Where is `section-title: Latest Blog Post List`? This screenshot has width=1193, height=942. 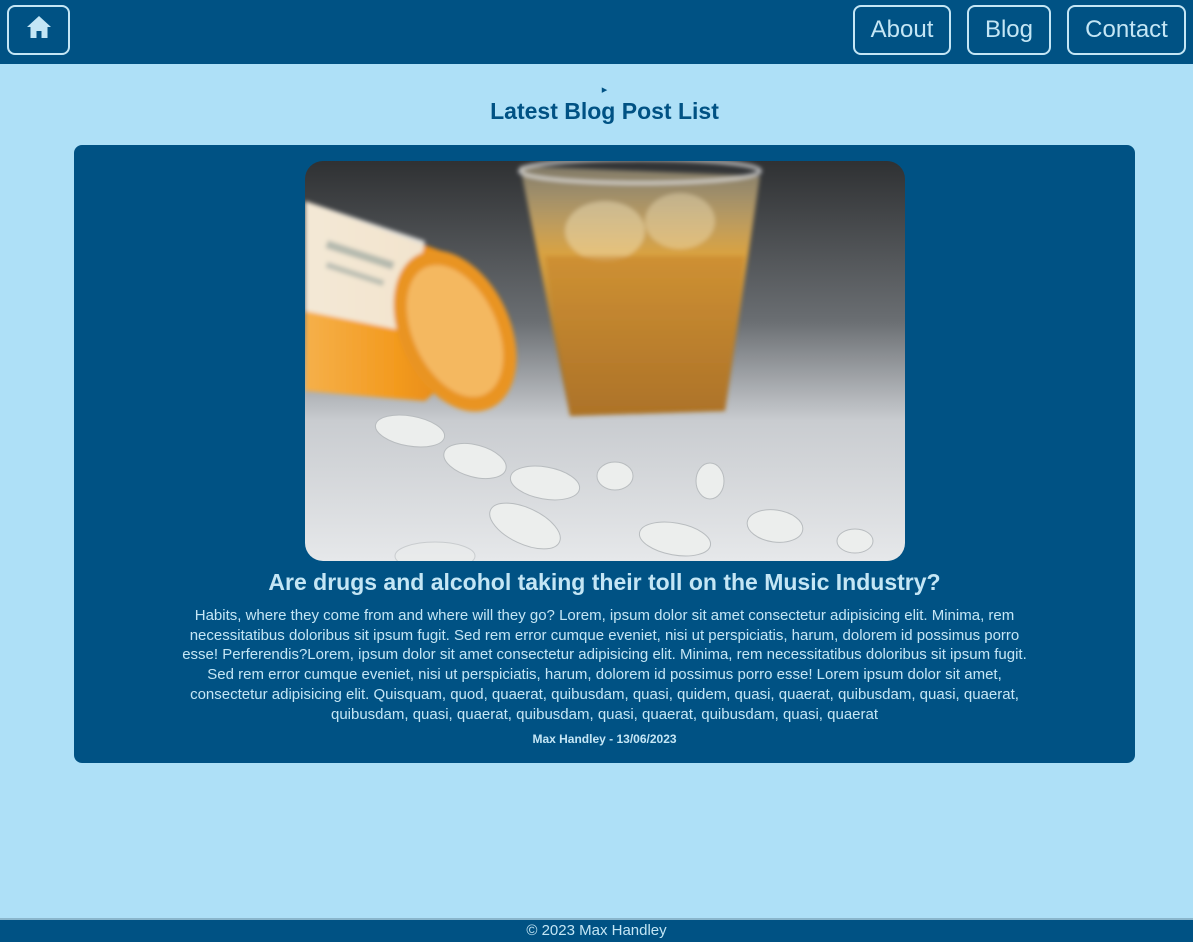 section-title: Latest Blog Post List is located at coordinates (596, 111).